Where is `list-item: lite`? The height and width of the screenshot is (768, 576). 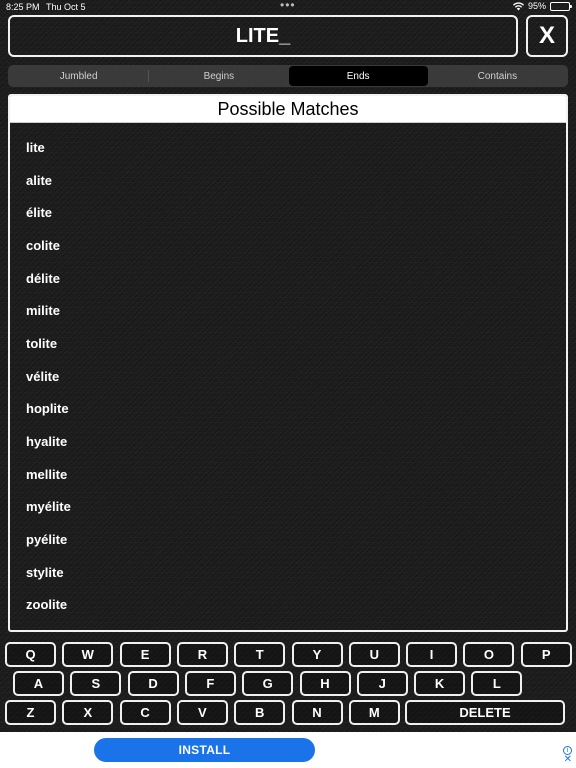
list-item: lite is located at coordinates (288, 147).